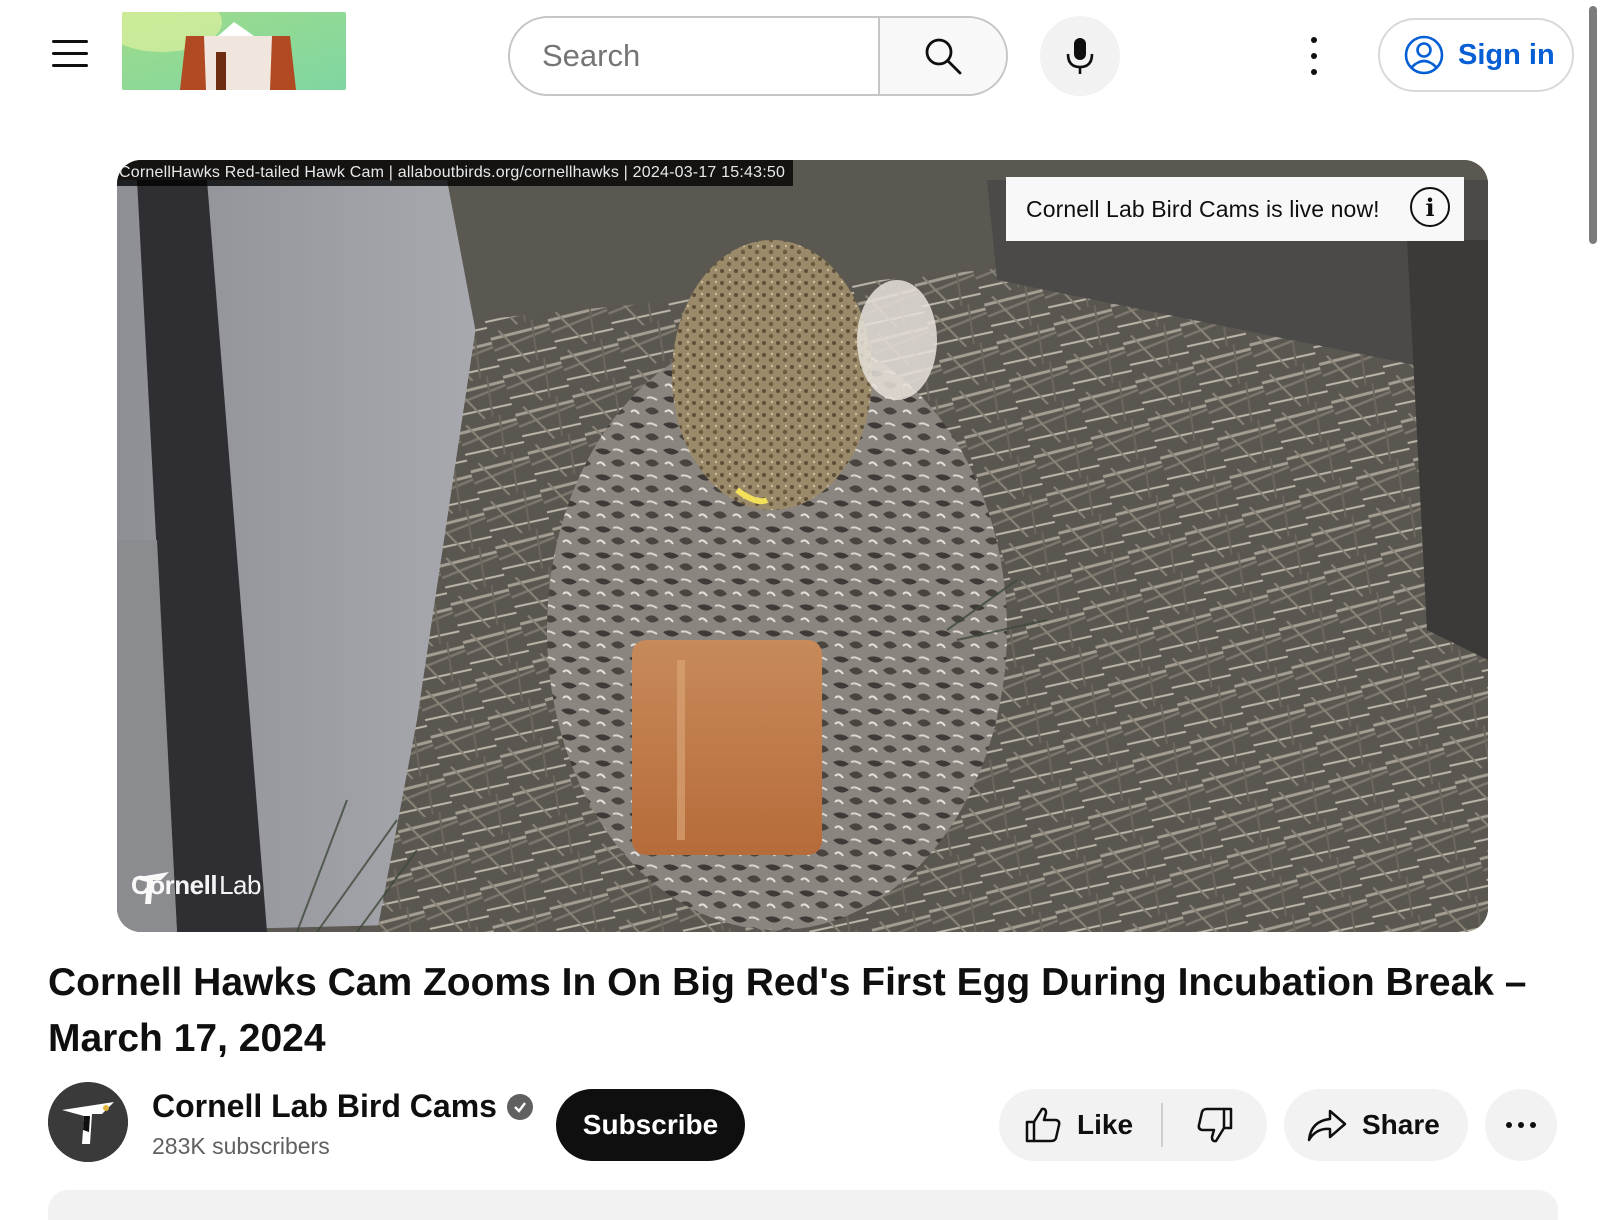  Describe the element at coordinates (1521, 1125) in the screenshot. I see `more-horizontal-icon` at that location.